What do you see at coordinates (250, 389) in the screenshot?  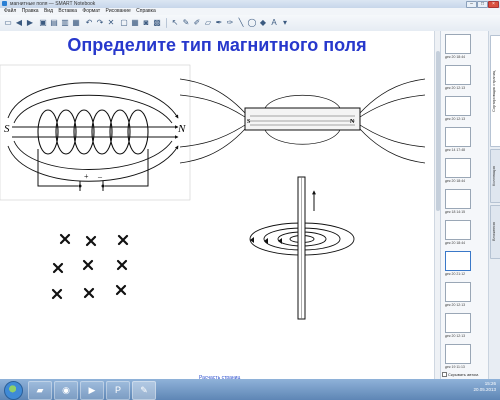 I see `taskbar: ▰ ◉ ▶ P ✎ 15:26 20.05.2013` at bounding box center [250, 389].